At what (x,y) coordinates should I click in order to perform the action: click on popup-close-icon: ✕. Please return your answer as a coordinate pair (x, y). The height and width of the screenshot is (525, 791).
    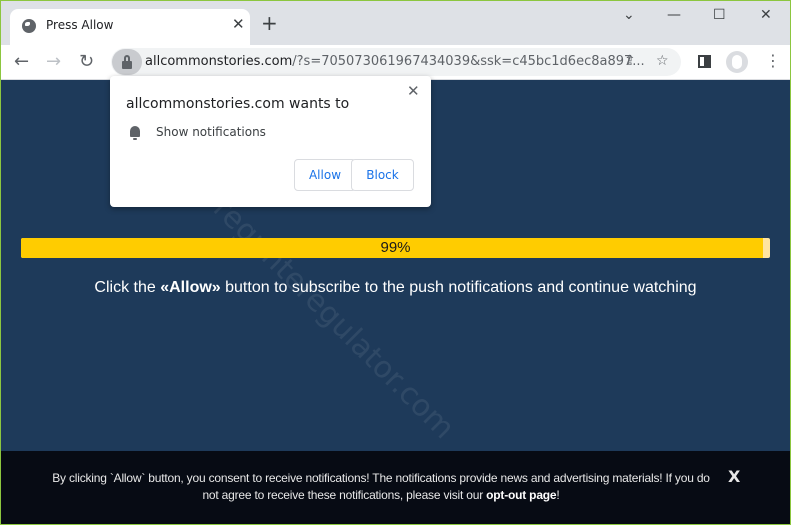
    Looking at the image, I should click on (413, 91).